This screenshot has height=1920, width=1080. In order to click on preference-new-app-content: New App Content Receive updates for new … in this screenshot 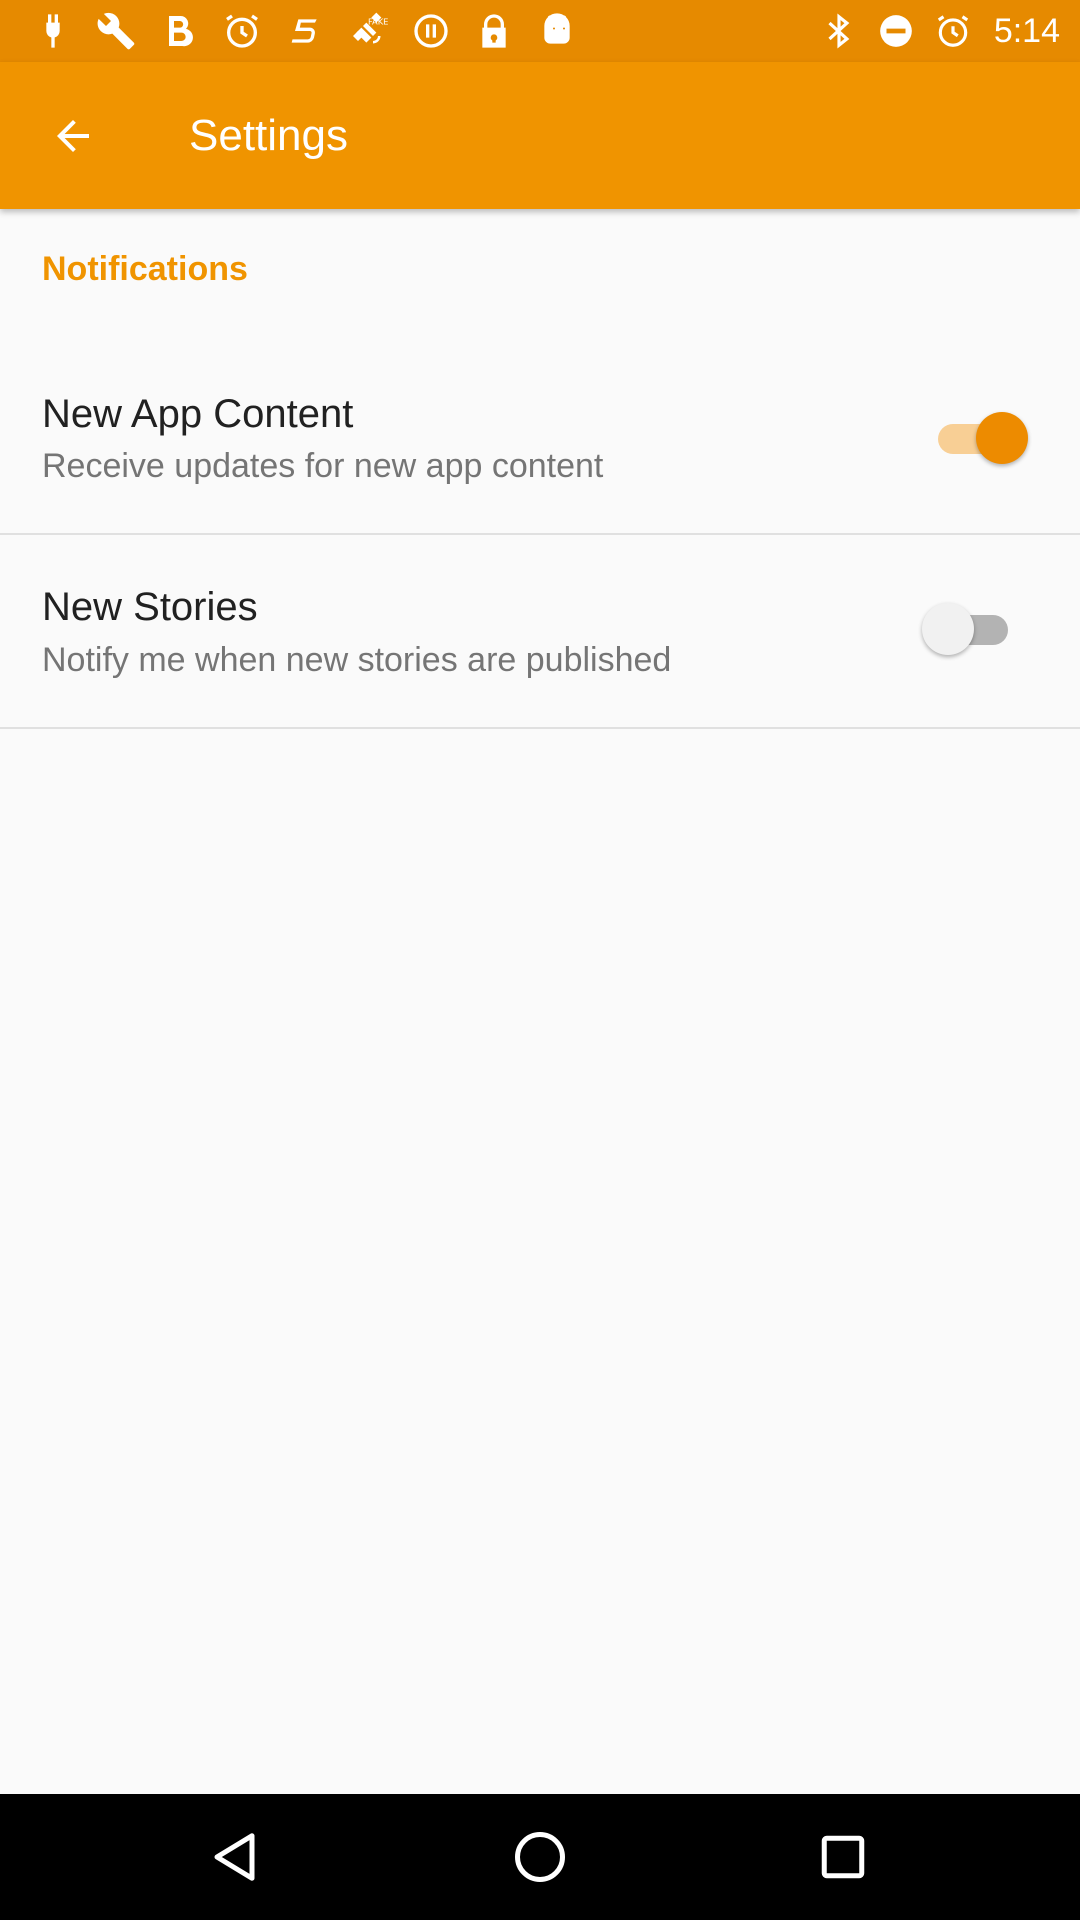, I will do `click(540, 437)`.